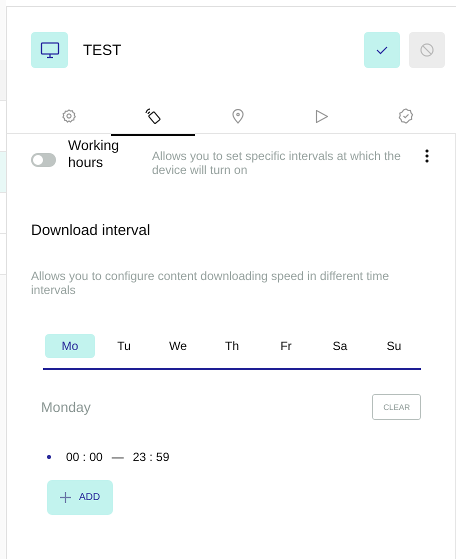 The width and height of the screenshot is (456, 559). What do you see at coordinates (91, 230) in the screenshot?
I see `section-title: Download interval` at bounding box center [91, 230].